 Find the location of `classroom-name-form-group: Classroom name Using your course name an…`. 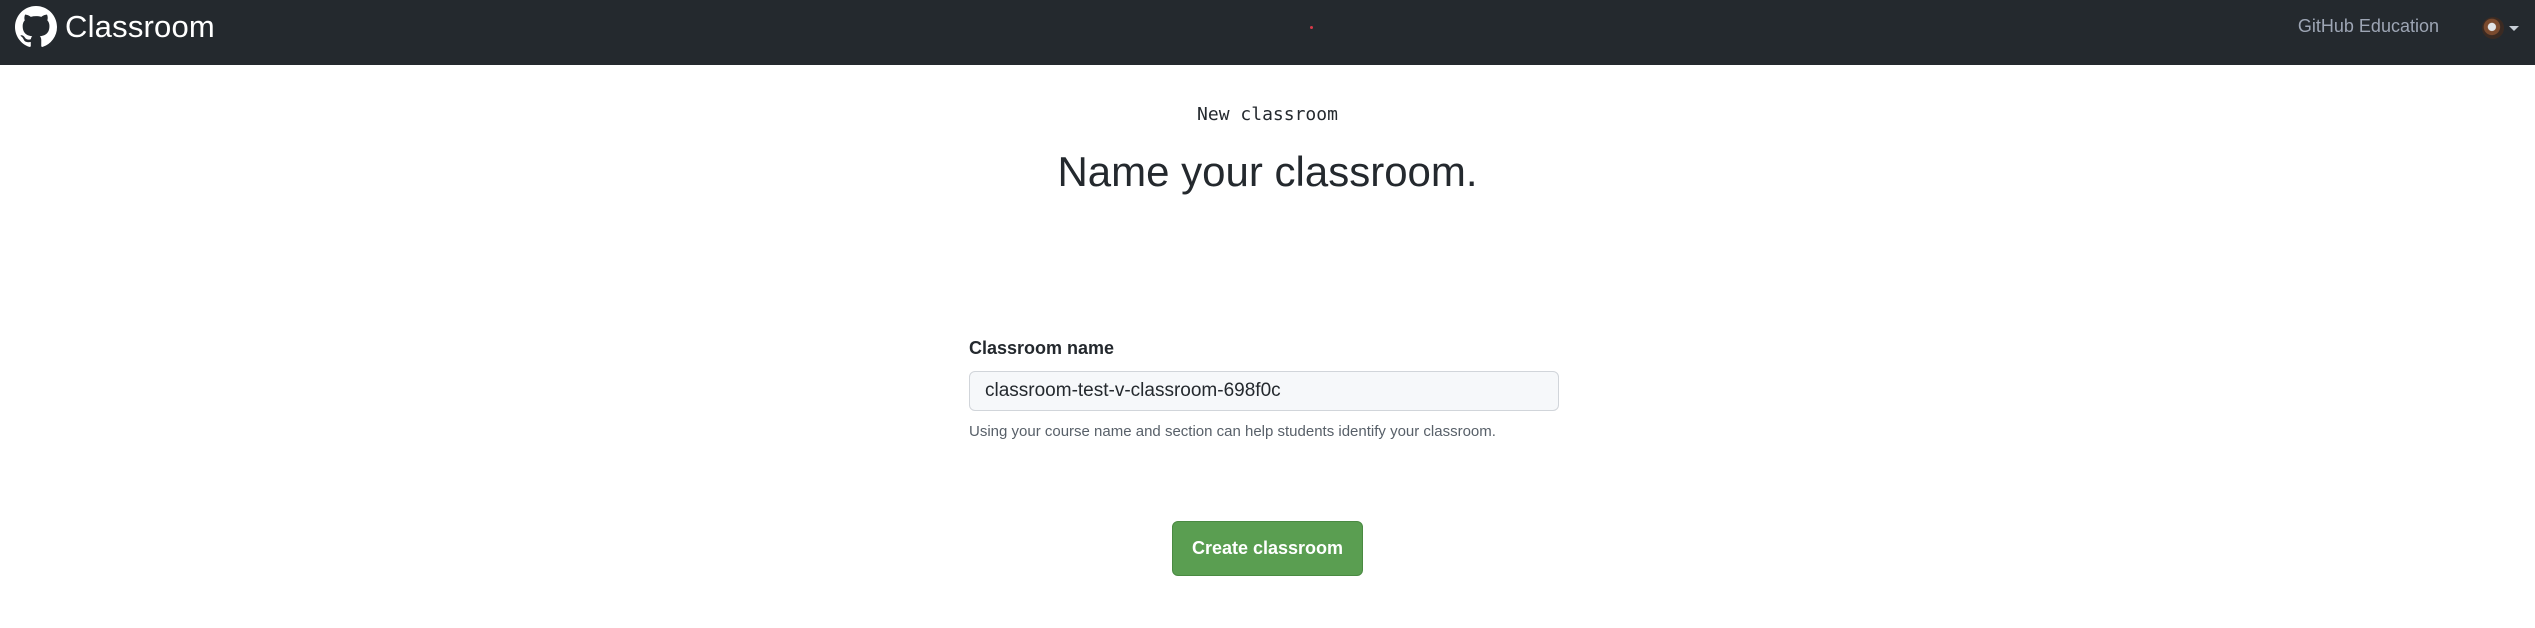

classroom-name-form-group: Classroom name Using your course name an… is located at coordinates (1264, 389).